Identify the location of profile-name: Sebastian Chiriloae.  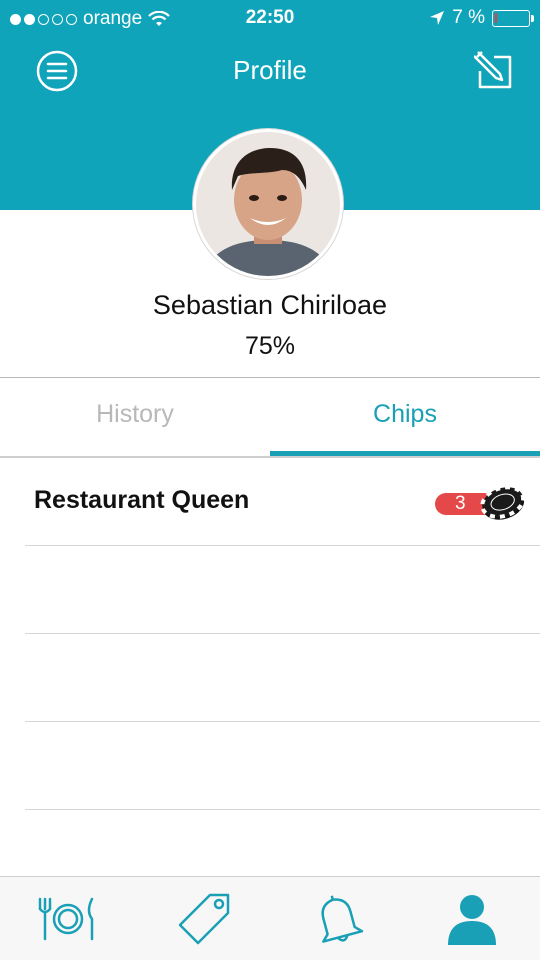
(270, 305).